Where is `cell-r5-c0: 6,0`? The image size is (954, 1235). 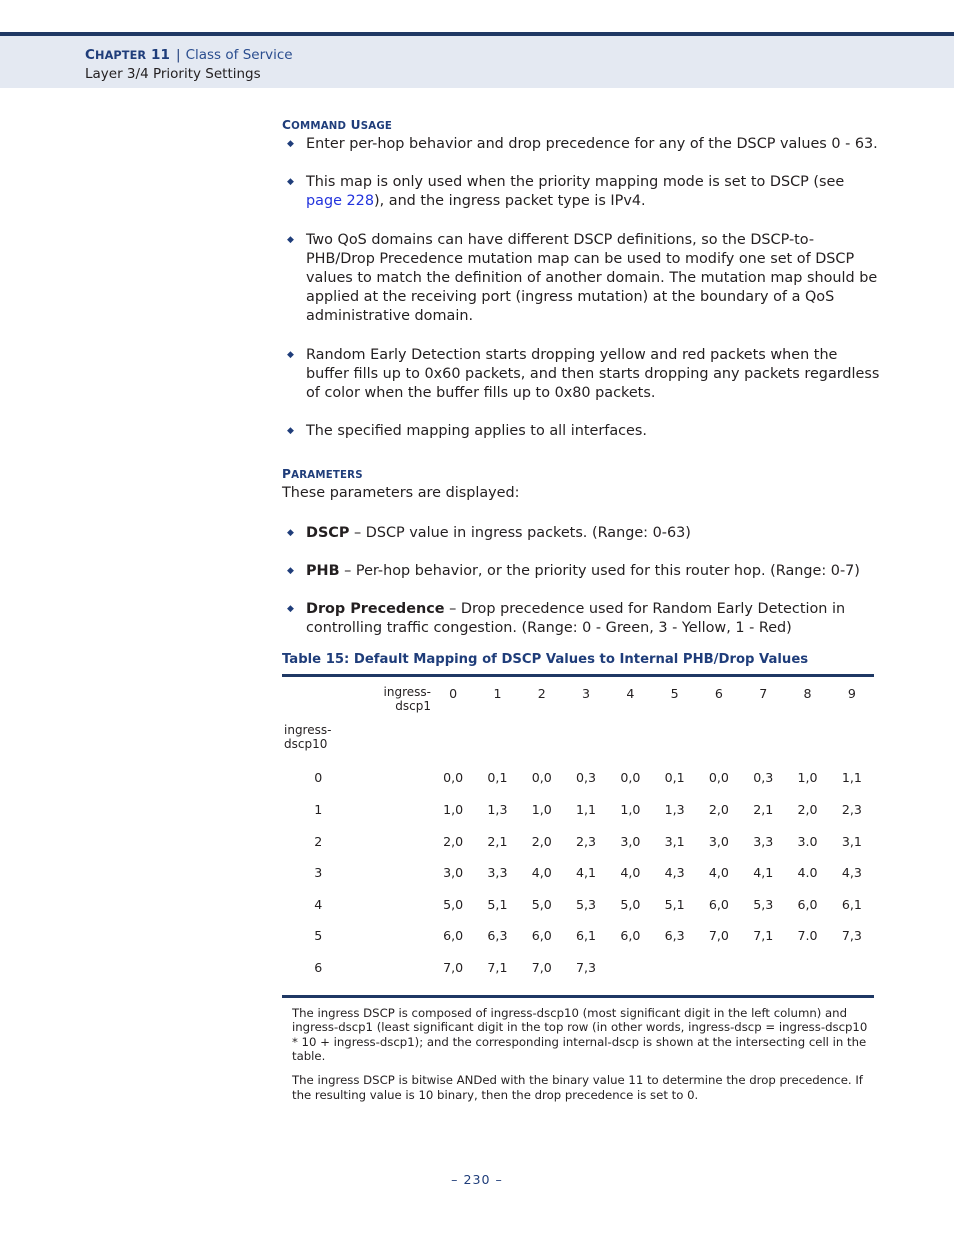 cell-r5-c0: 6,0 is located at coordinates (453, 936).